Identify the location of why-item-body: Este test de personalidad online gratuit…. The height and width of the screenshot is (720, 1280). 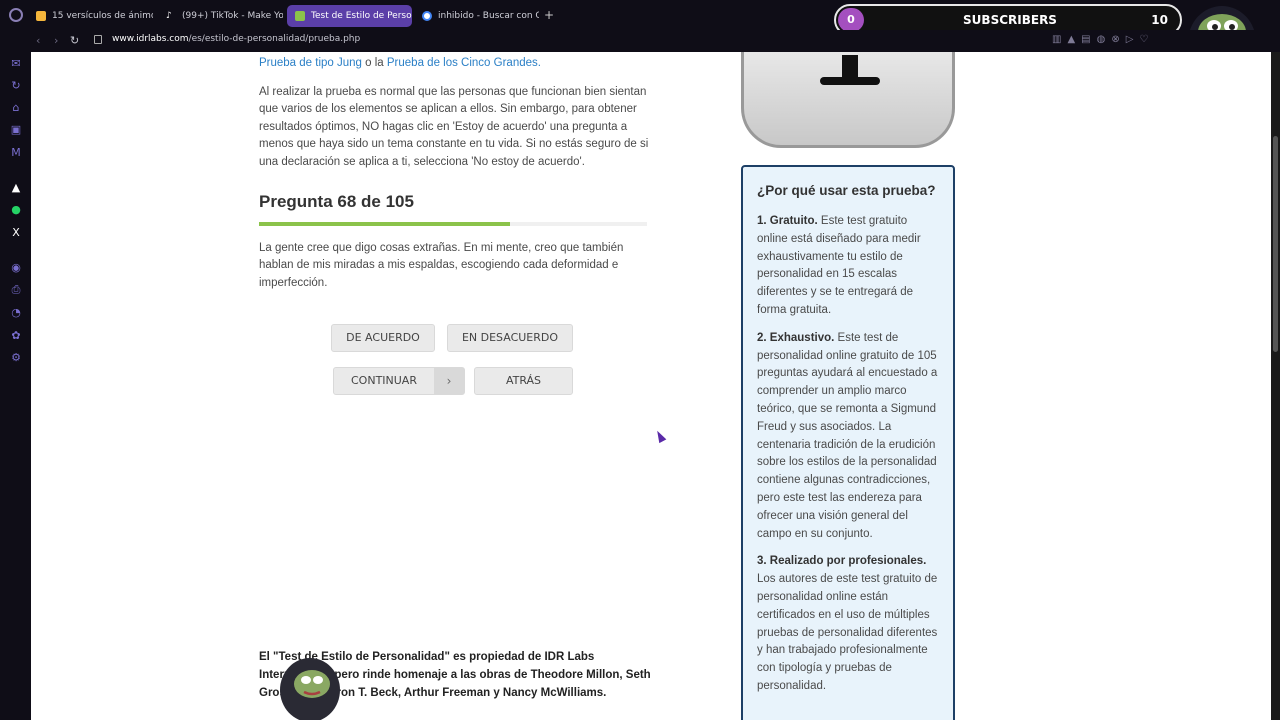
(847, 435).